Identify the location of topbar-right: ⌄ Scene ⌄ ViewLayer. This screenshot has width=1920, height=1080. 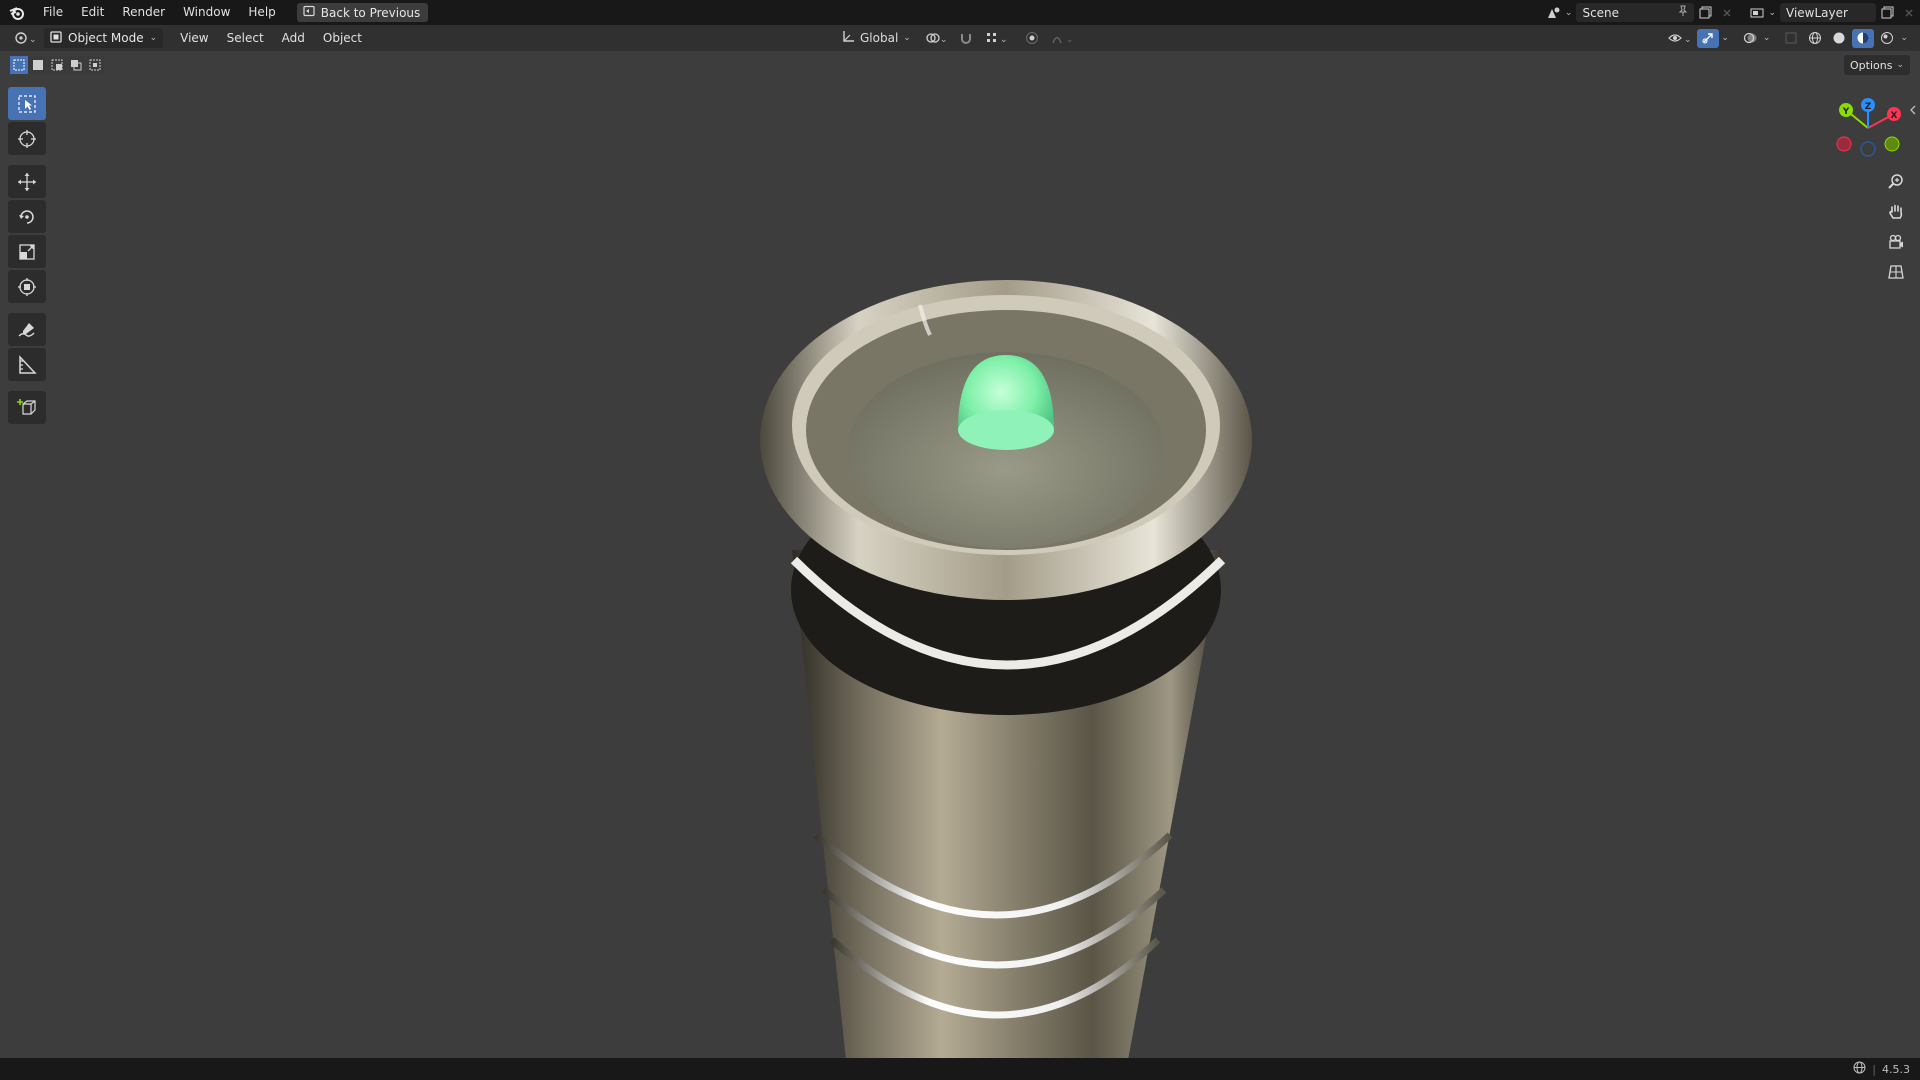
(1731, 12).